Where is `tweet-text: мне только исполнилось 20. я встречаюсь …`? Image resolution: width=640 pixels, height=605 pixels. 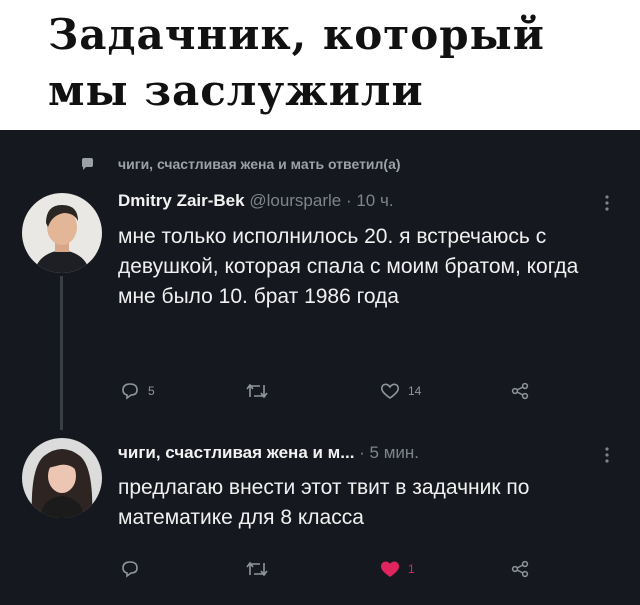
tweet-text: мне только исполнилось 20. я встречаюсь … is located at coordinates (348, 266).